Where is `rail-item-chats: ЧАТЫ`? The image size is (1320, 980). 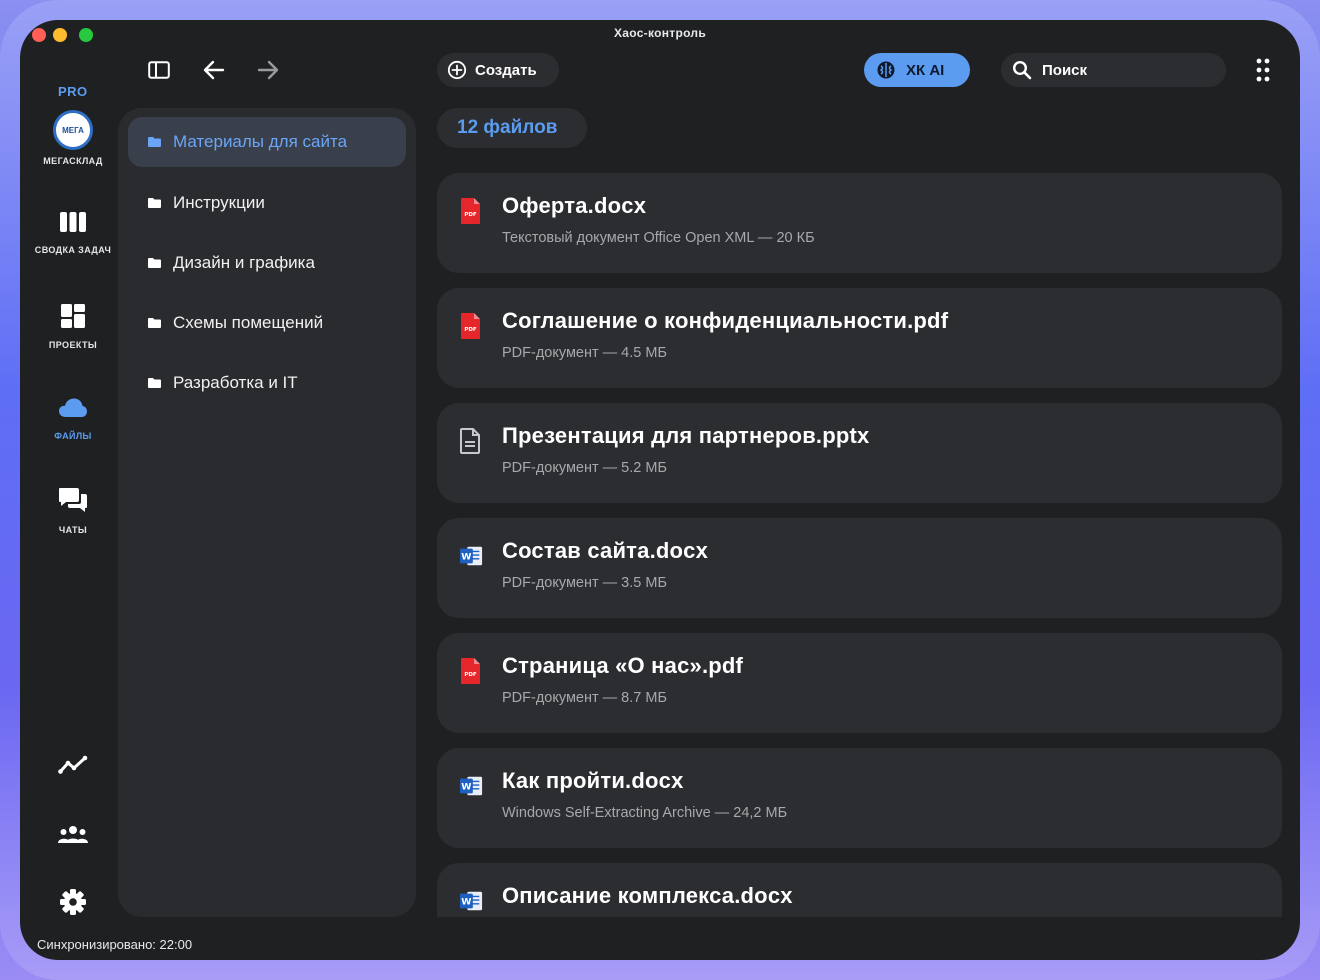
rail-item-chats: ЧАТЫ is located at coordinates (73, 510).